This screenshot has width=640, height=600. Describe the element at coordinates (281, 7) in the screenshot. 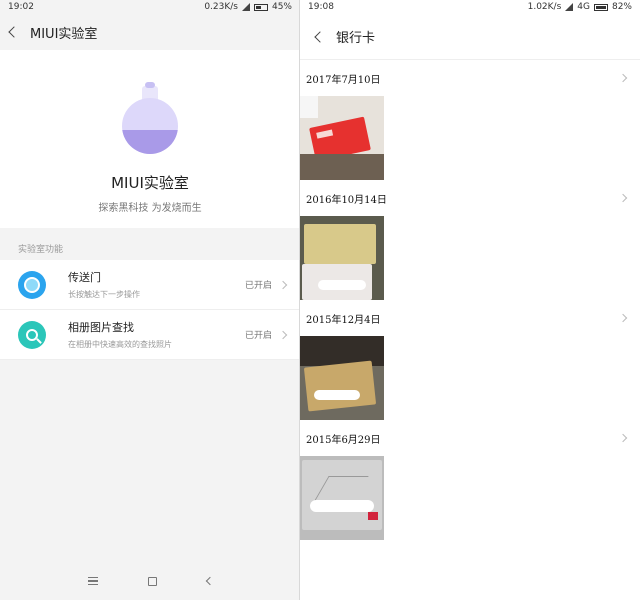

I see `battery-percent: 45%` at that location.